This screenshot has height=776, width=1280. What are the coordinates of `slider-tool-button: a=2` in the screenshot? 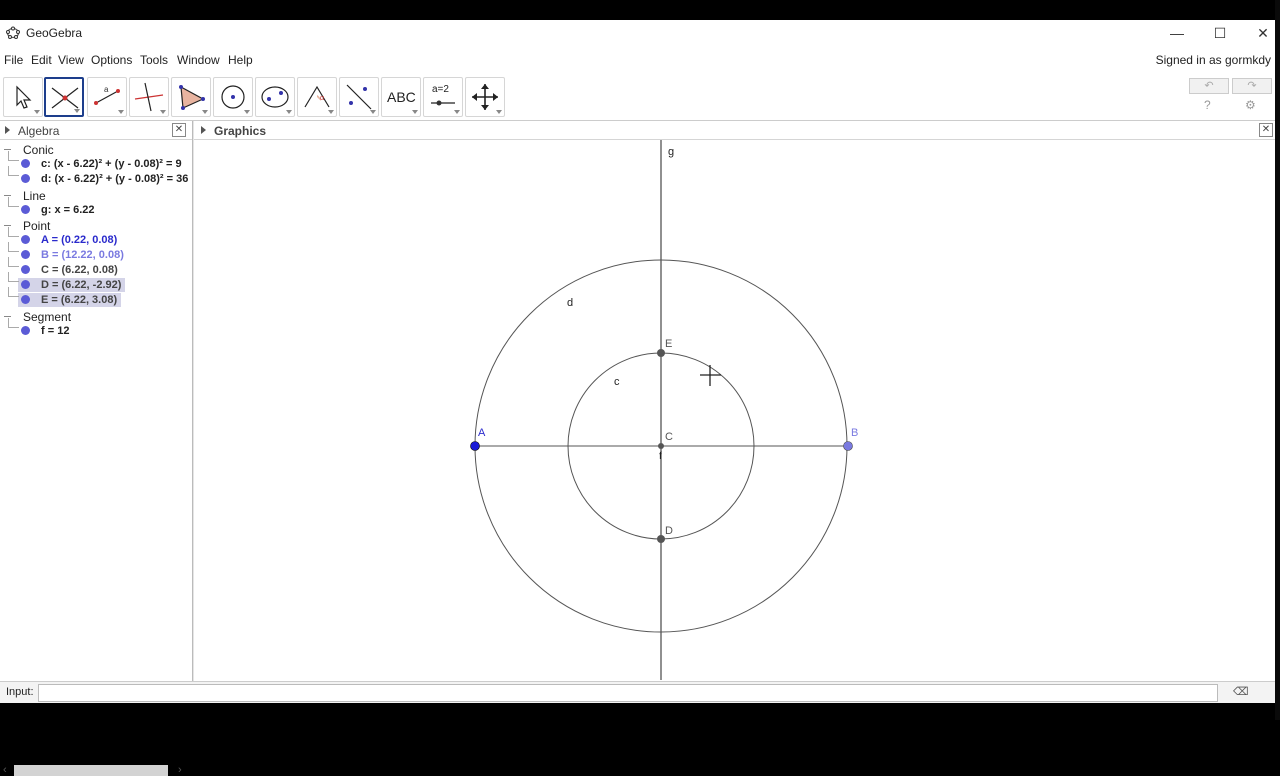 It's located at (443, 97).